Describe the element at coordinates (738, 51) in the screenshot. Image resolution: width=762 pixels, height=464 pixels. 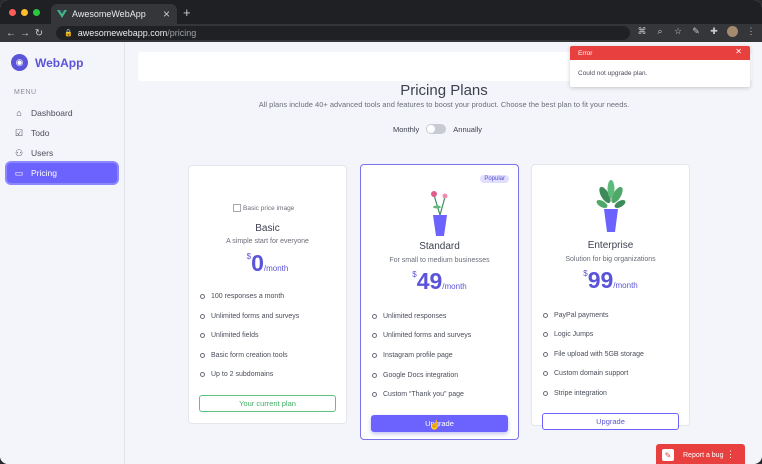
I see `close-icon: ✕` at that location.